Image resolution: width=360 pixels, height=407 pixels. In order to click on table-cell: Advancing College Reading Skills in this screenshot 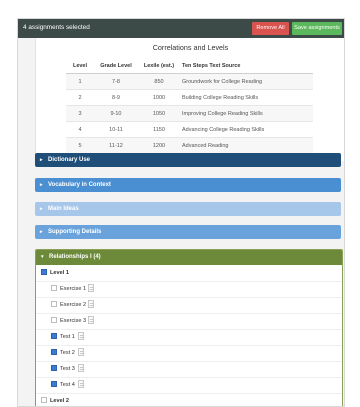, I will do `click(246, 129)`.